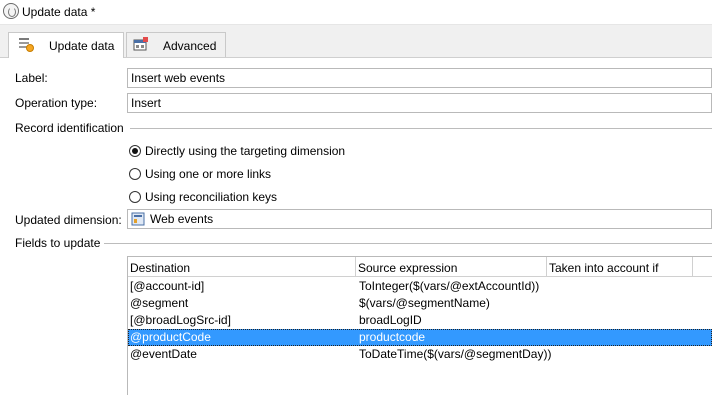 This screenshot has height=395, width=712. Describe the element at coordinates (135, 151) in the screenshot. I see `radio-button-selected` at that location.